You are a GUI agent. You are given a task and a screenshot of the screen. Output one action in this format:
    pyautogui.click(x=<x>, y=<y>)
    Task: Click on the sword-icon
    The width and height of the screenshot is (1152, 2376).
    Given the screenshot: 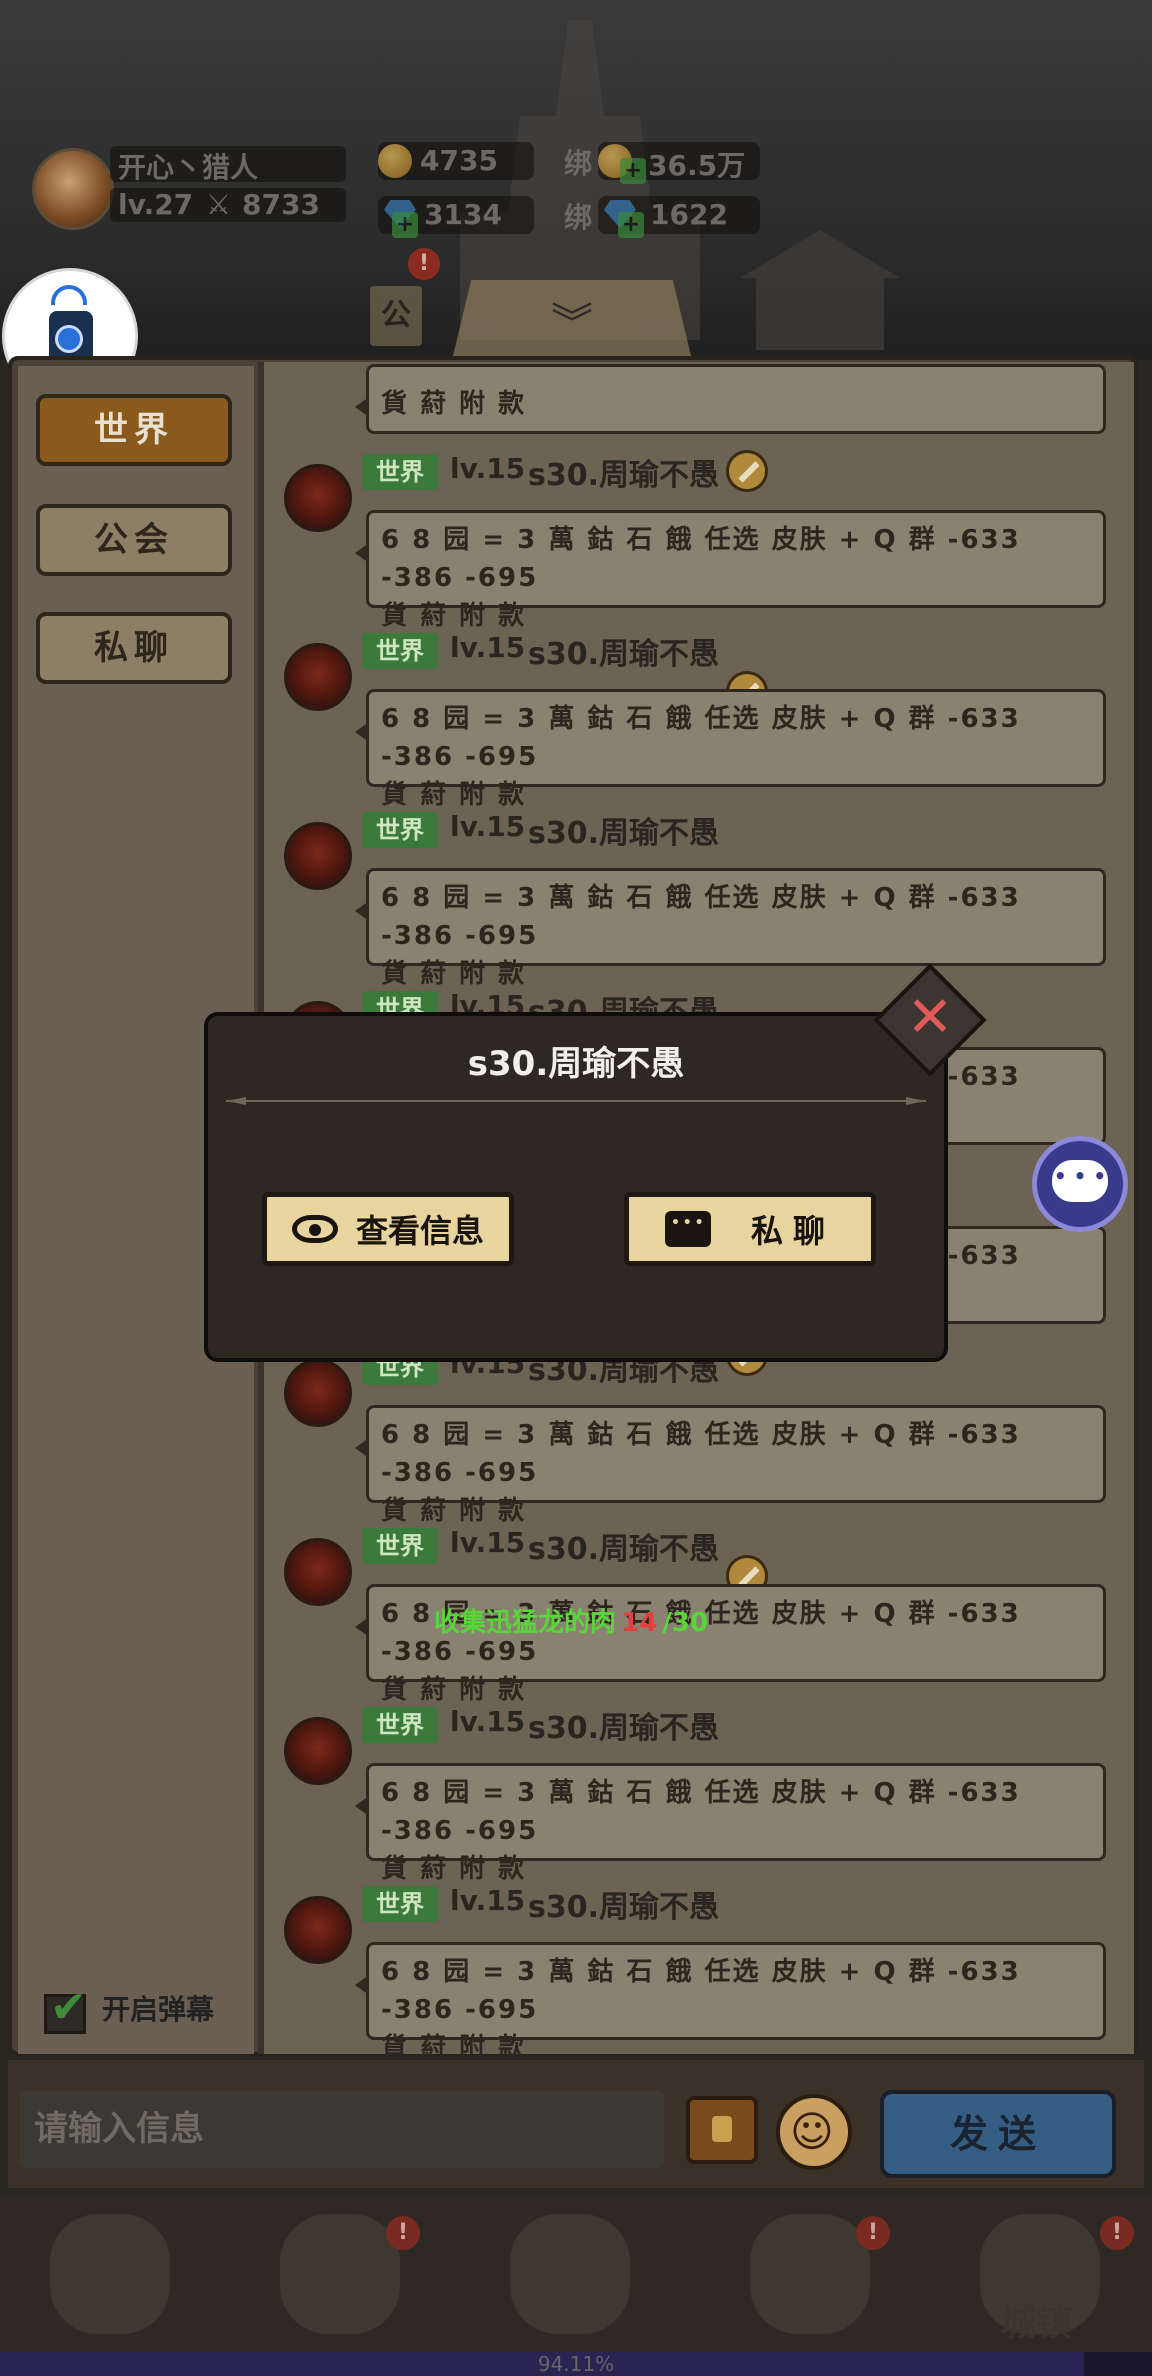 What is the action you would take?
    pyautogui.click(x=747, y=471)
    